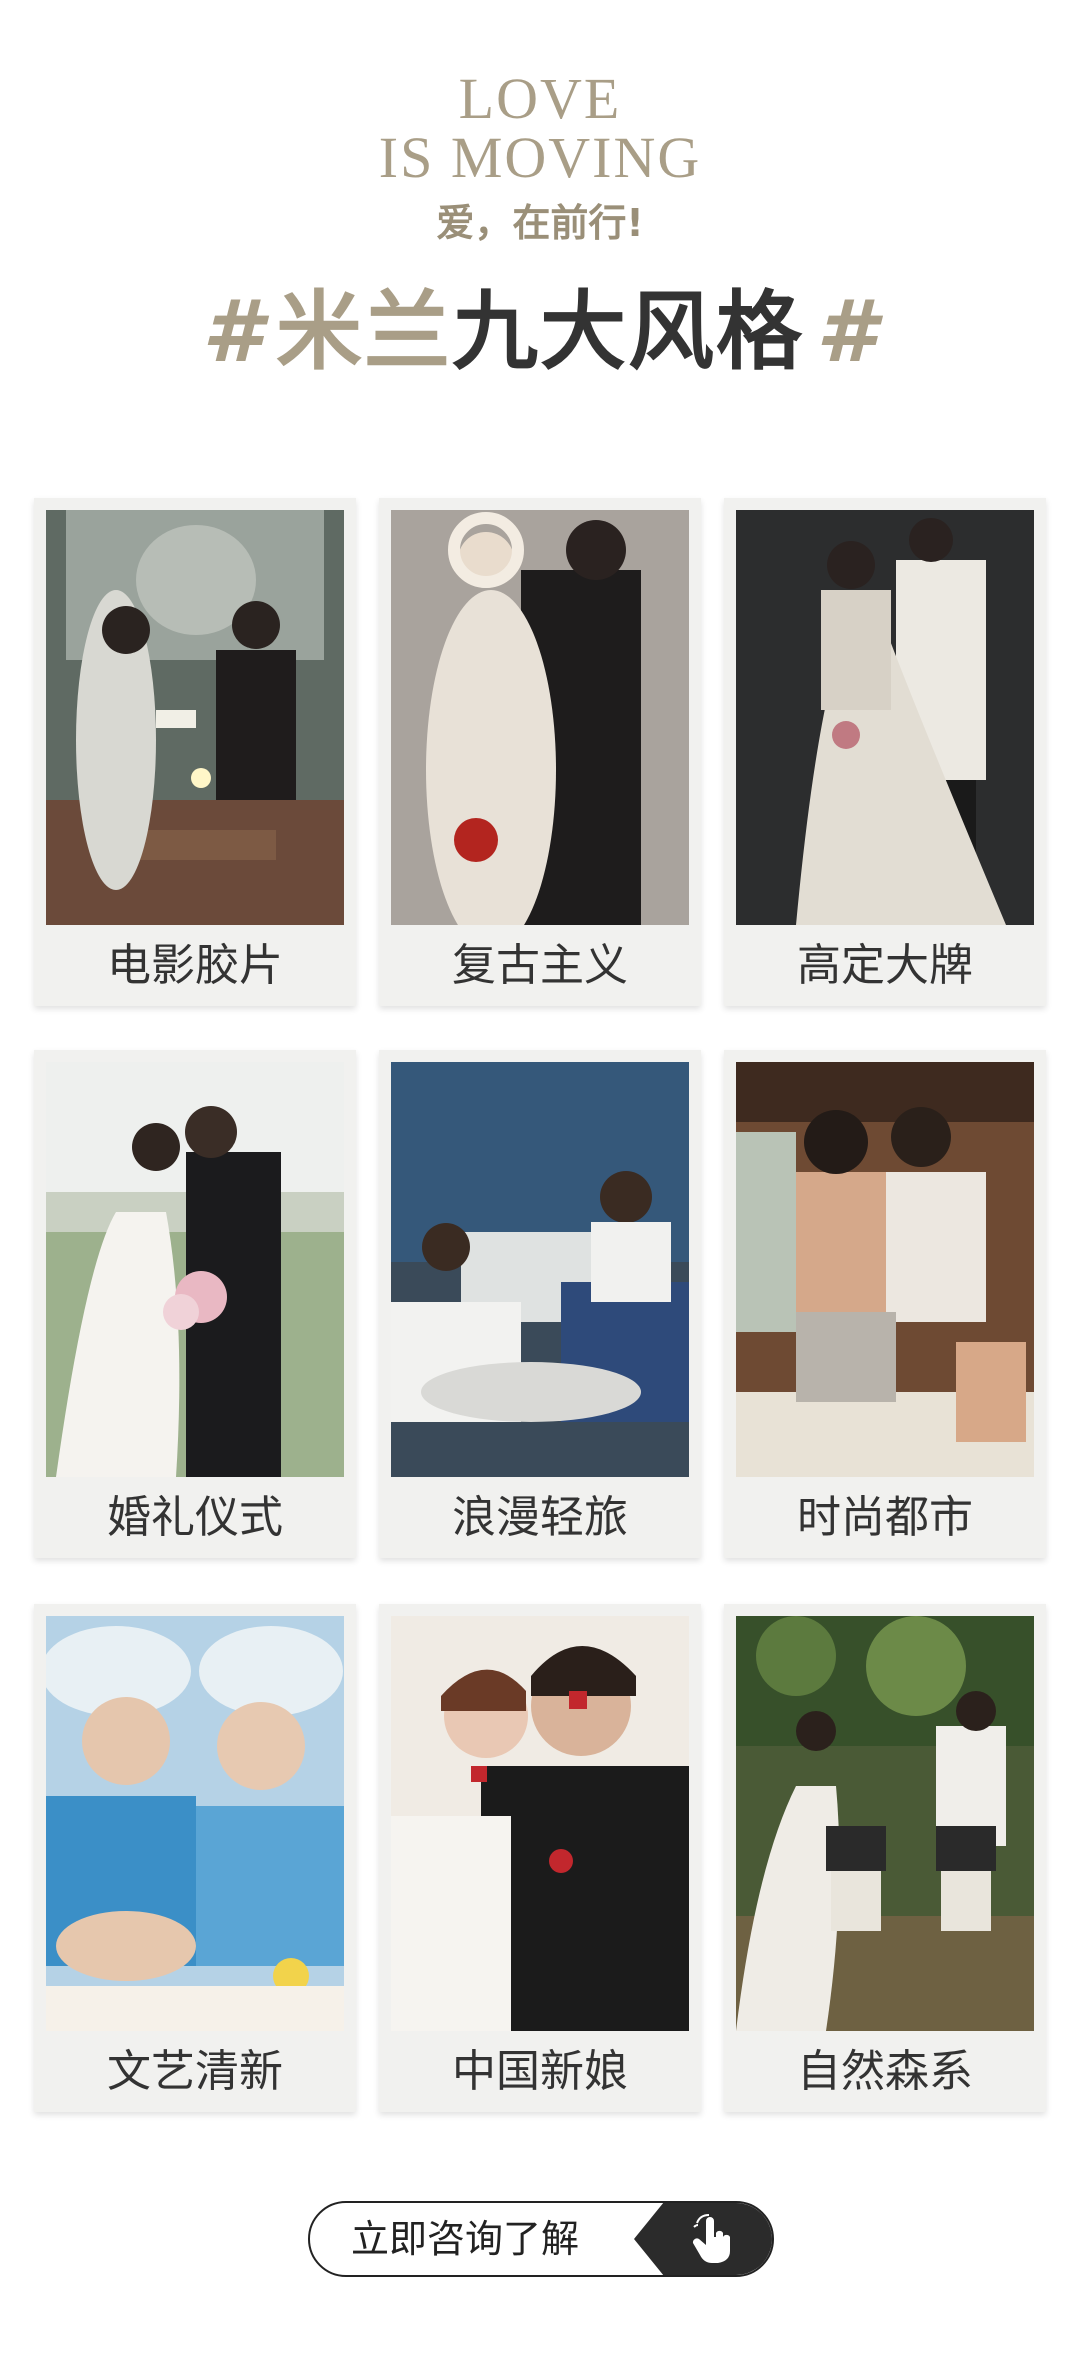  I want to click on fresh-photo, so click(195, 1823).